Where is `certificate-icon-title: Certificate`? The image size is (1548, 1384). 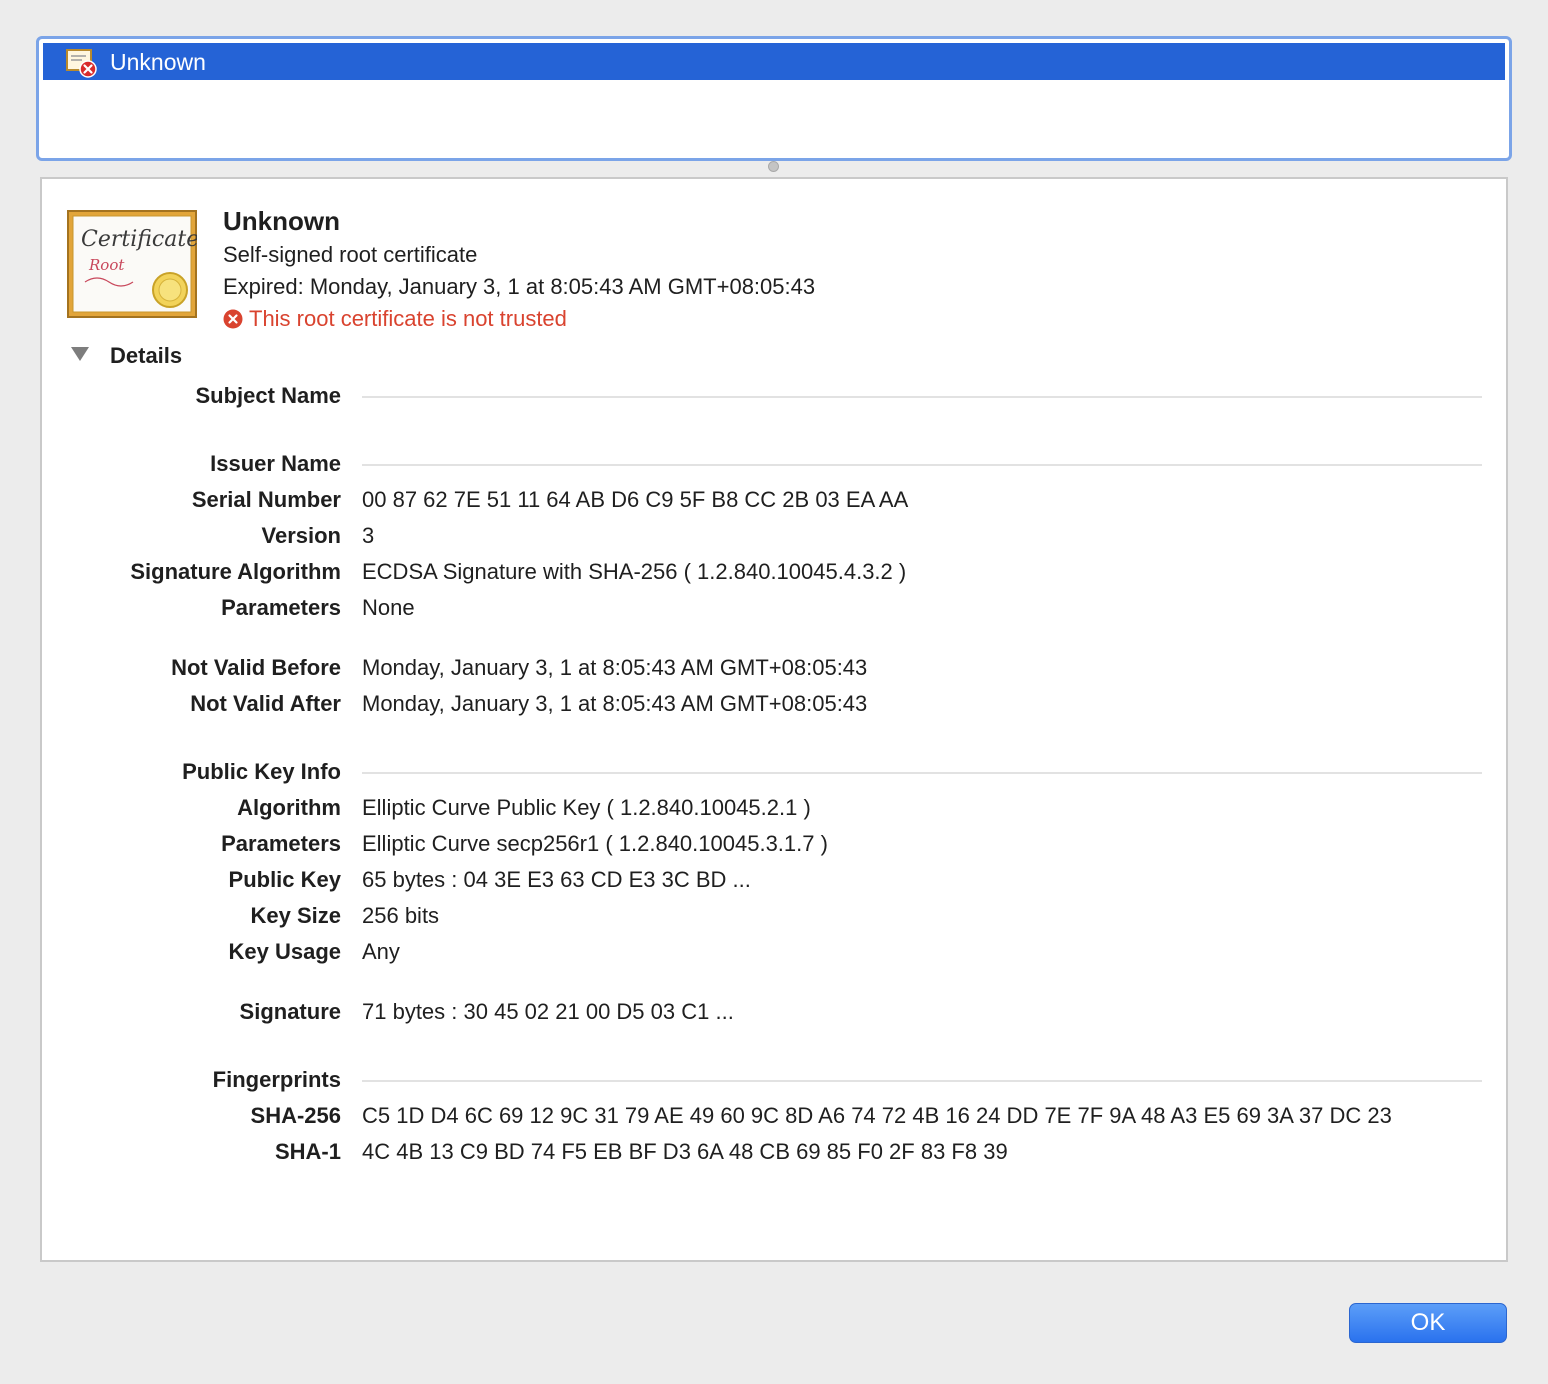 certificate-icon-title: Certificate is located at coordinates (139, 239).